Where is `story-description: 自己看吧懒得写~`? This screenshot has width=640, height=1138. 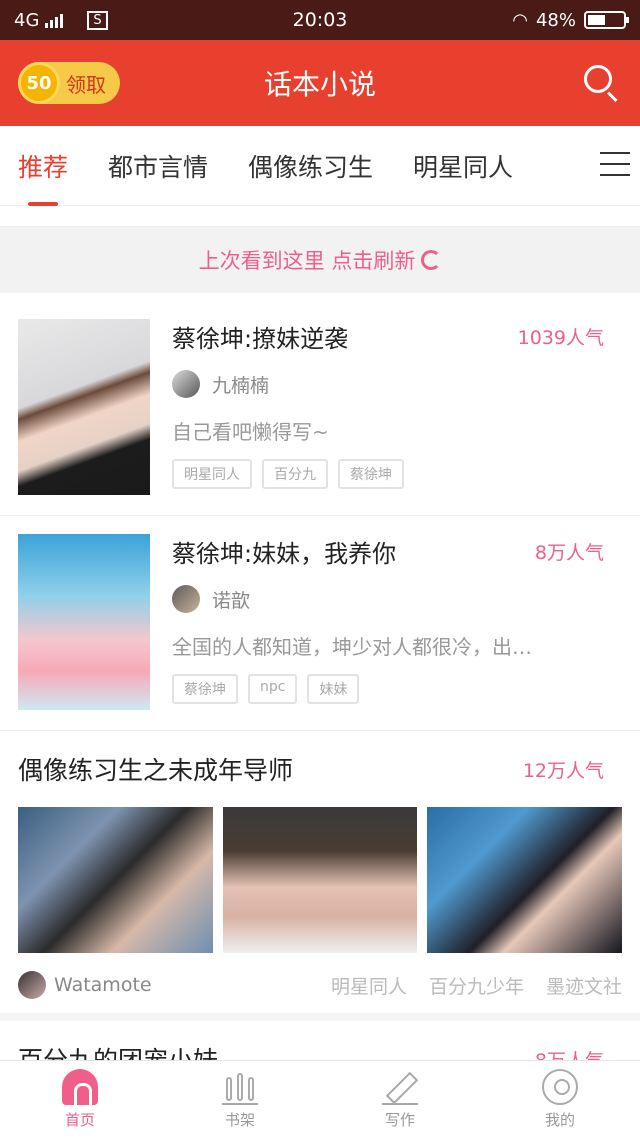 story-description: 自己看吧懒得写~ is located at coordinates (250, 432).